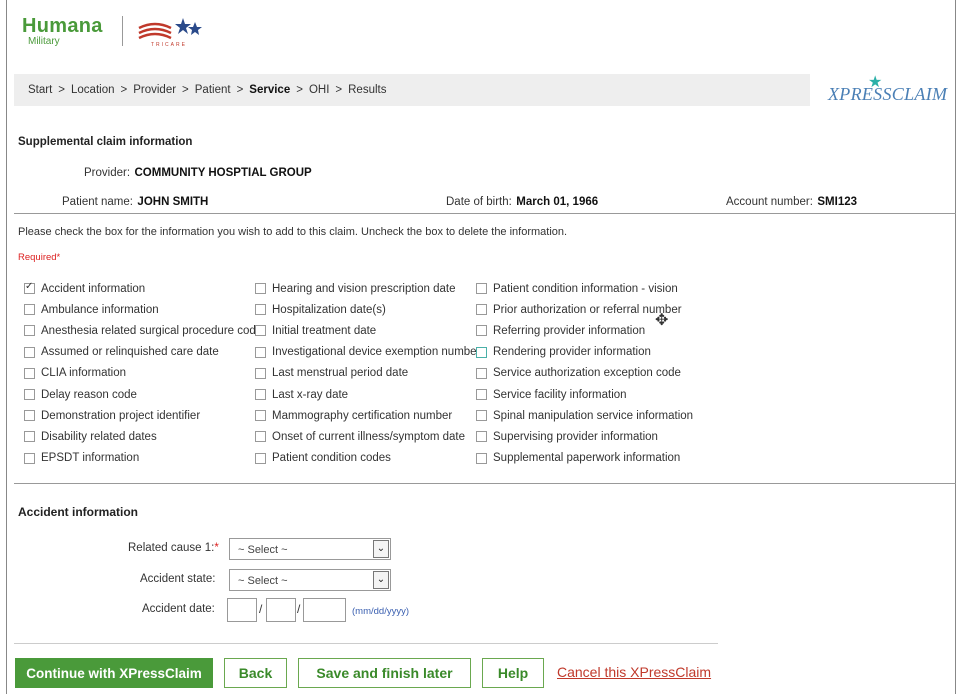  What do you see at coordinates (143, 288) in the screenshot?
I see `checkbox-option: Accident information` at bounding box center [143, 288].